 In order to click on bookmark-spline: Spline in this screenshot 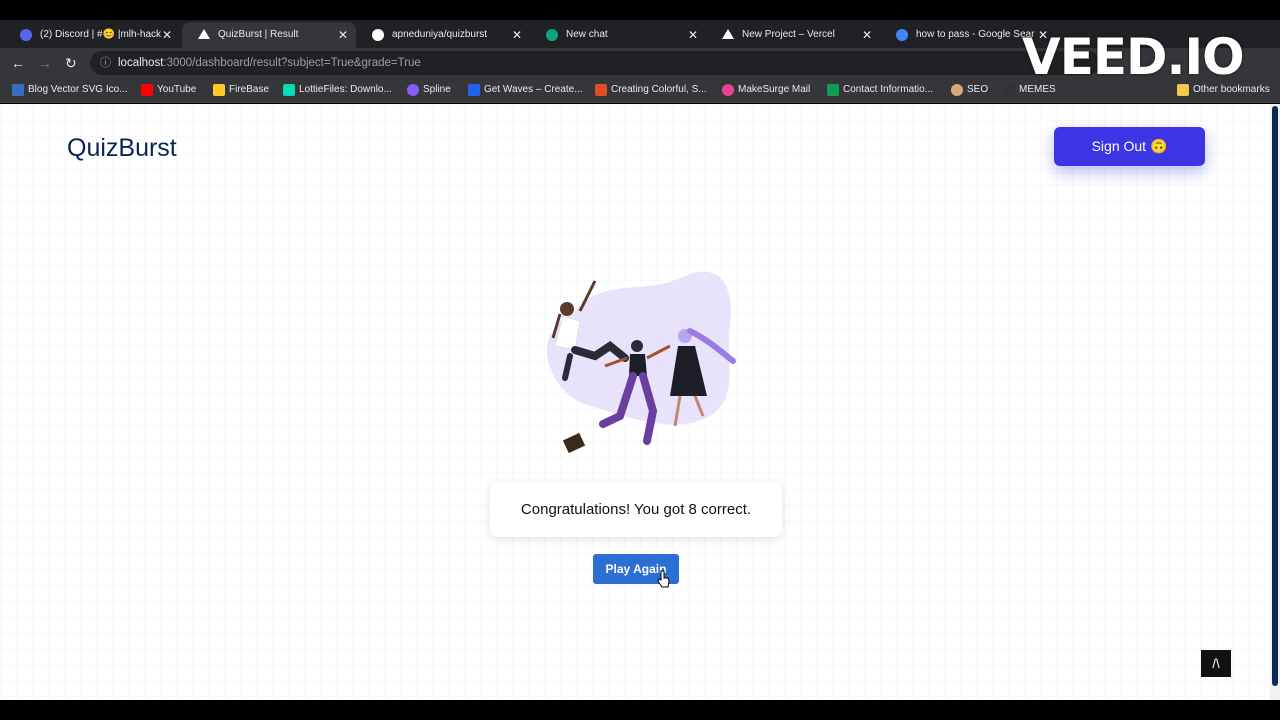, I will do `click(429, 90)`.